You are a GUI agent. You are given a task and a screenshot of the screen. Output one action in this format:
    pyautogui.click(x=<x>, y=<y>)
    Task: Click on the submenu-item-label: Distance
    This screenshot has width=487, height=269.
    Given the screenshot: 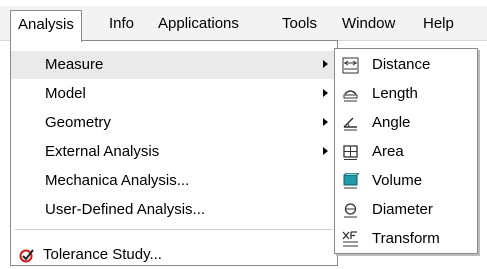 What is the action you would take?
    pyautogui.click(x=401, y=64)
    